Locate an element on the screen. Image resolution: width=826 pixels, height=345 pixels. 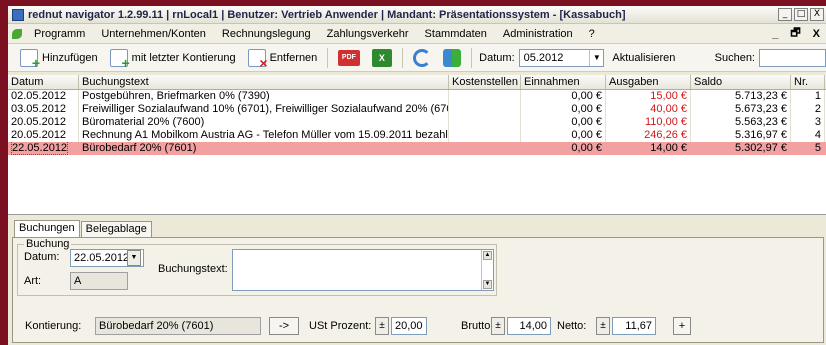
mdi-minimize-button: _ is located at coordinates (775, 34).